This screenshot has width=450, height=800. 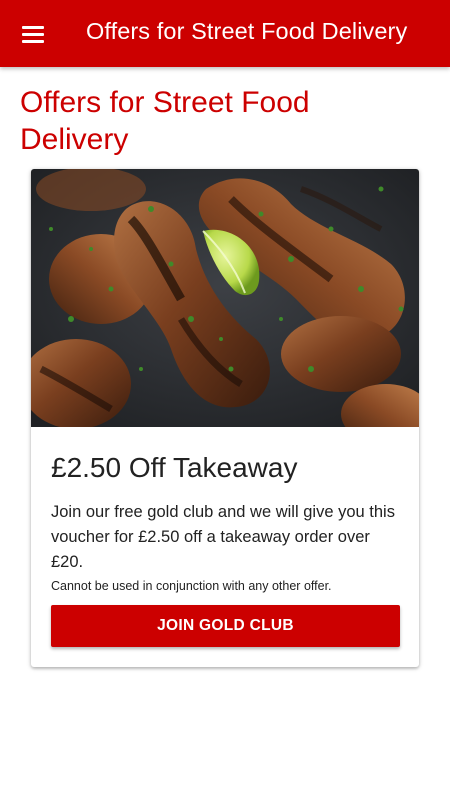 What do you see at coordinates (165, 121) in the screenshot?
I see `page-title: Offers for Street Food Delivery` at bounding box center [165, 121].